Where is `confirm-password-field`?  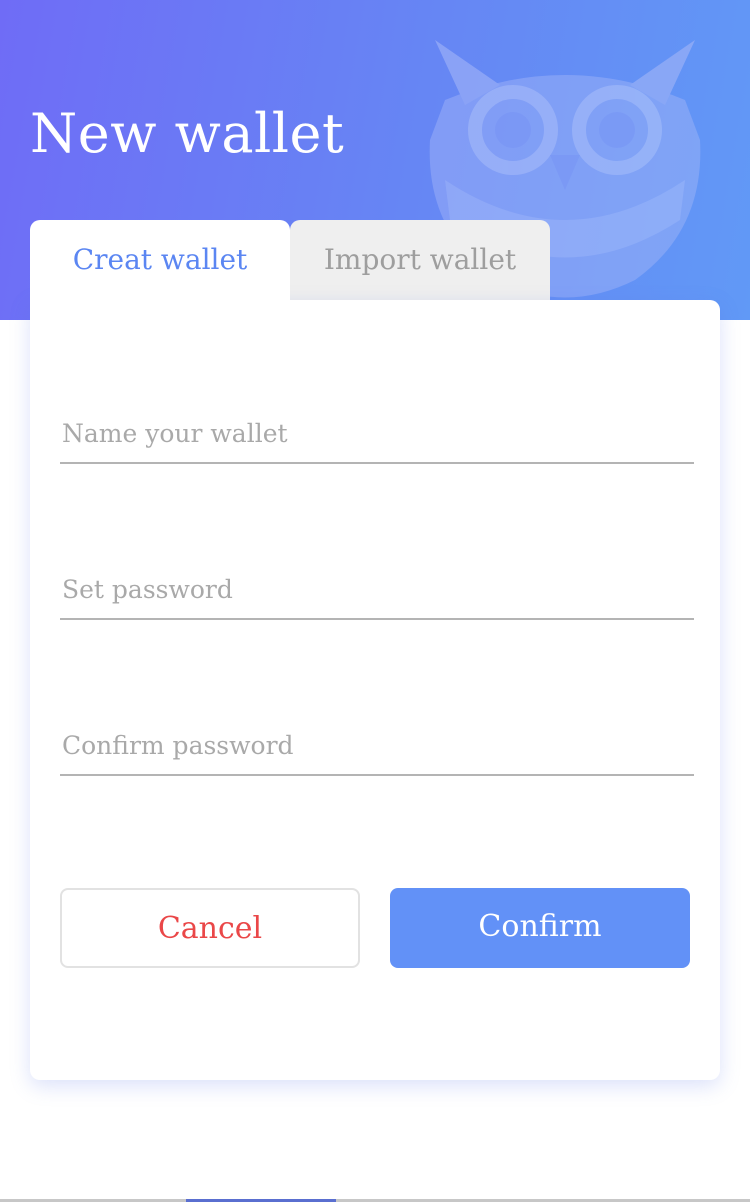
confirm-password-field is located at coordinates (377, 746).